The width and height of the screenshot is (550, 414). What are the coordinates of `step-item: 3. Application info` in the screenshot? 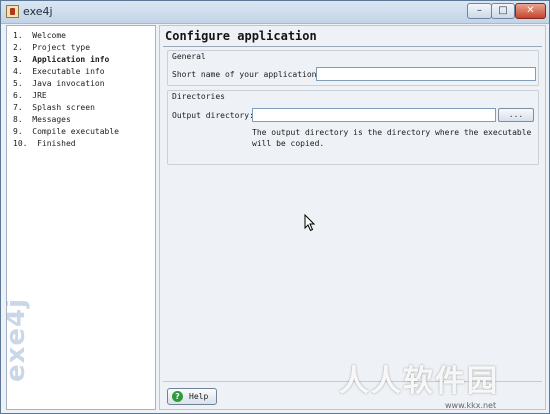 It's located at (84, 60).